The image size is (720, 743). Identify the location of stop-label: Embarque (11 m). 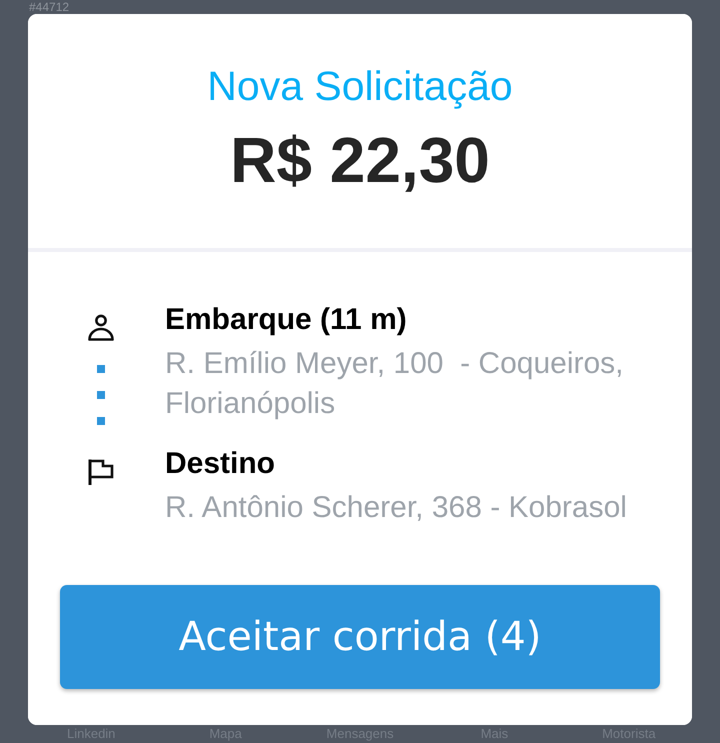
(286, 320).